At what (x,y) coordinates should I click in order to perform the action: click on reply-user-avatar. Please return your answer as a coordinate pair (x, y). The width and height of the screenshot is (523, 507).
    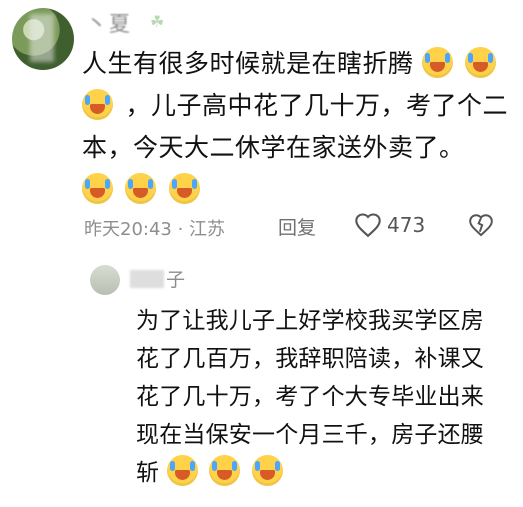
    Looking at the image, I should click on (105, 280).